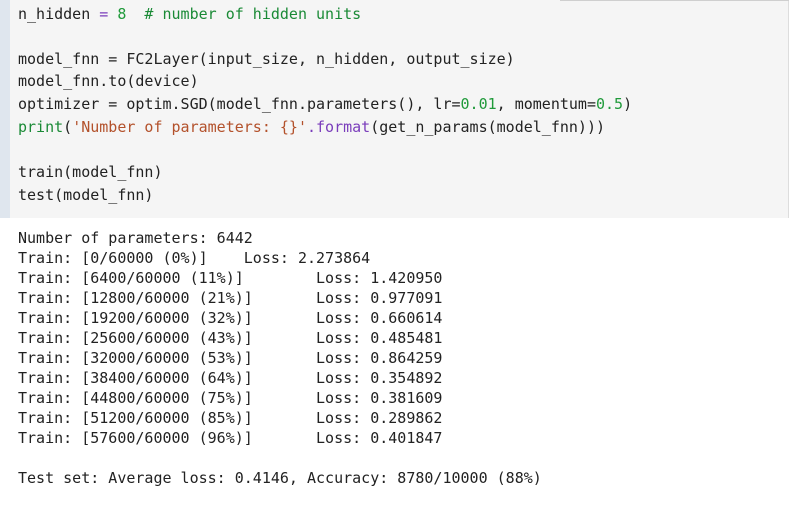 Image resolution: width=789 pixels, height=519 pixels. What do you see at coordinates (86, 195) in the screenshot?
I see `code-line-test: test(model_fnn)` at bounding box center [86, 195].